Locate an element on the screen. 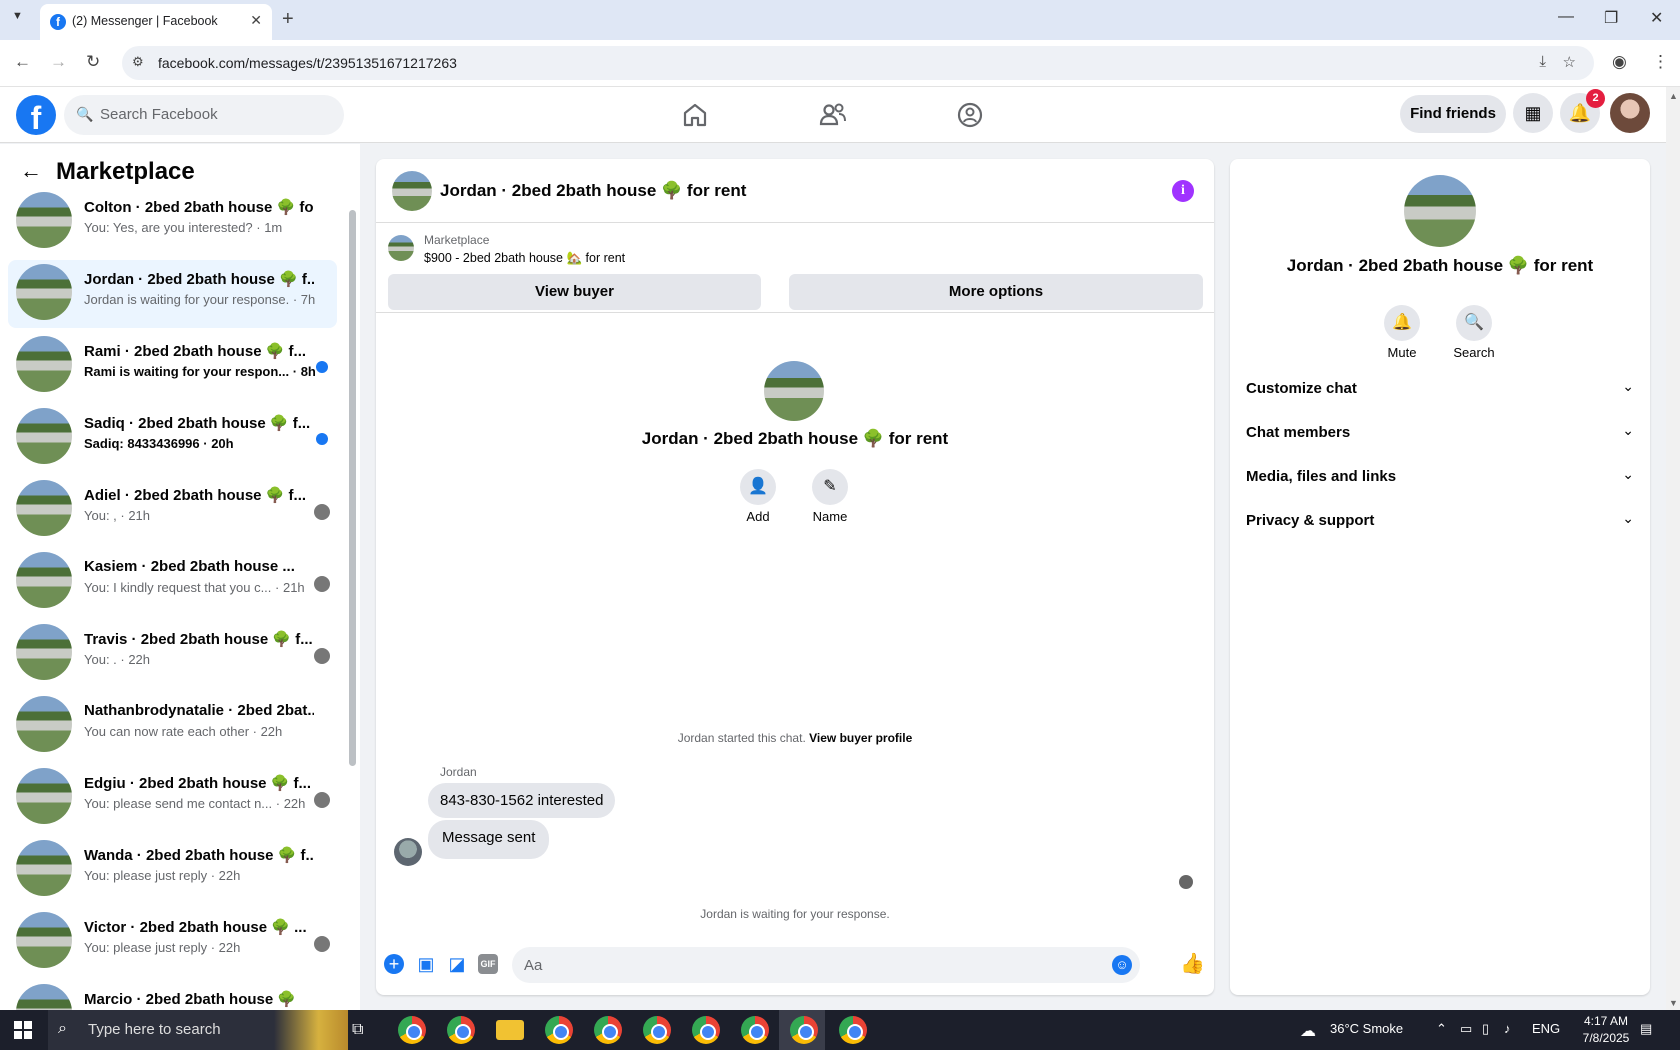 The image size is (1680, 1050). chat-members-section: Chat members ⌄ is located at coordinates (1440, 433).